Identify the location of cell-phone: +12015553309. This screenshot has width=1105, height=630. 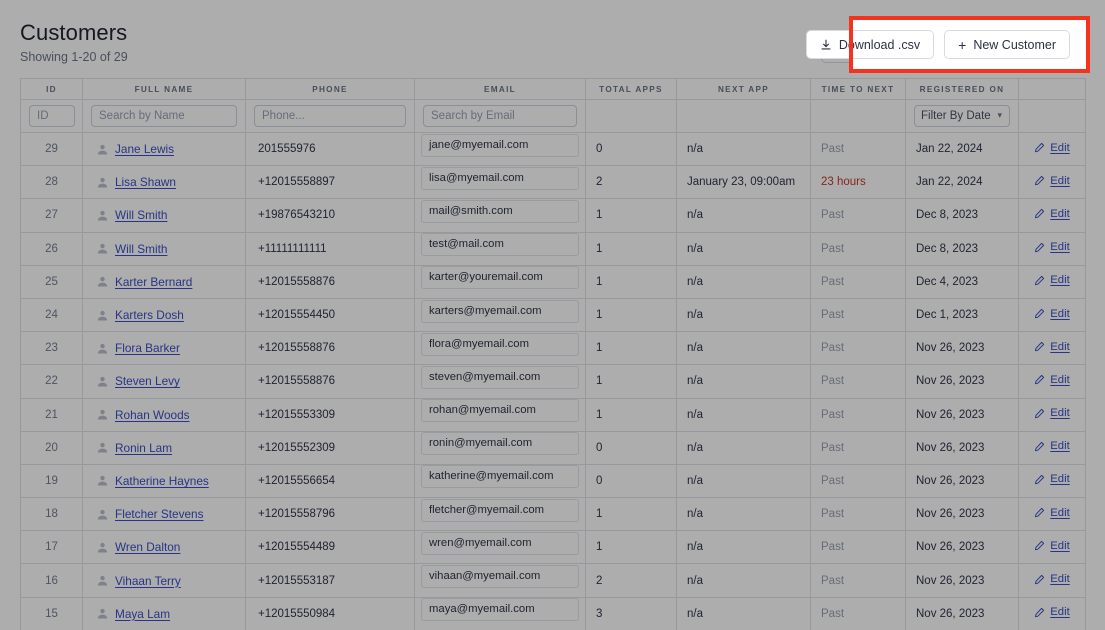
(330, 414).